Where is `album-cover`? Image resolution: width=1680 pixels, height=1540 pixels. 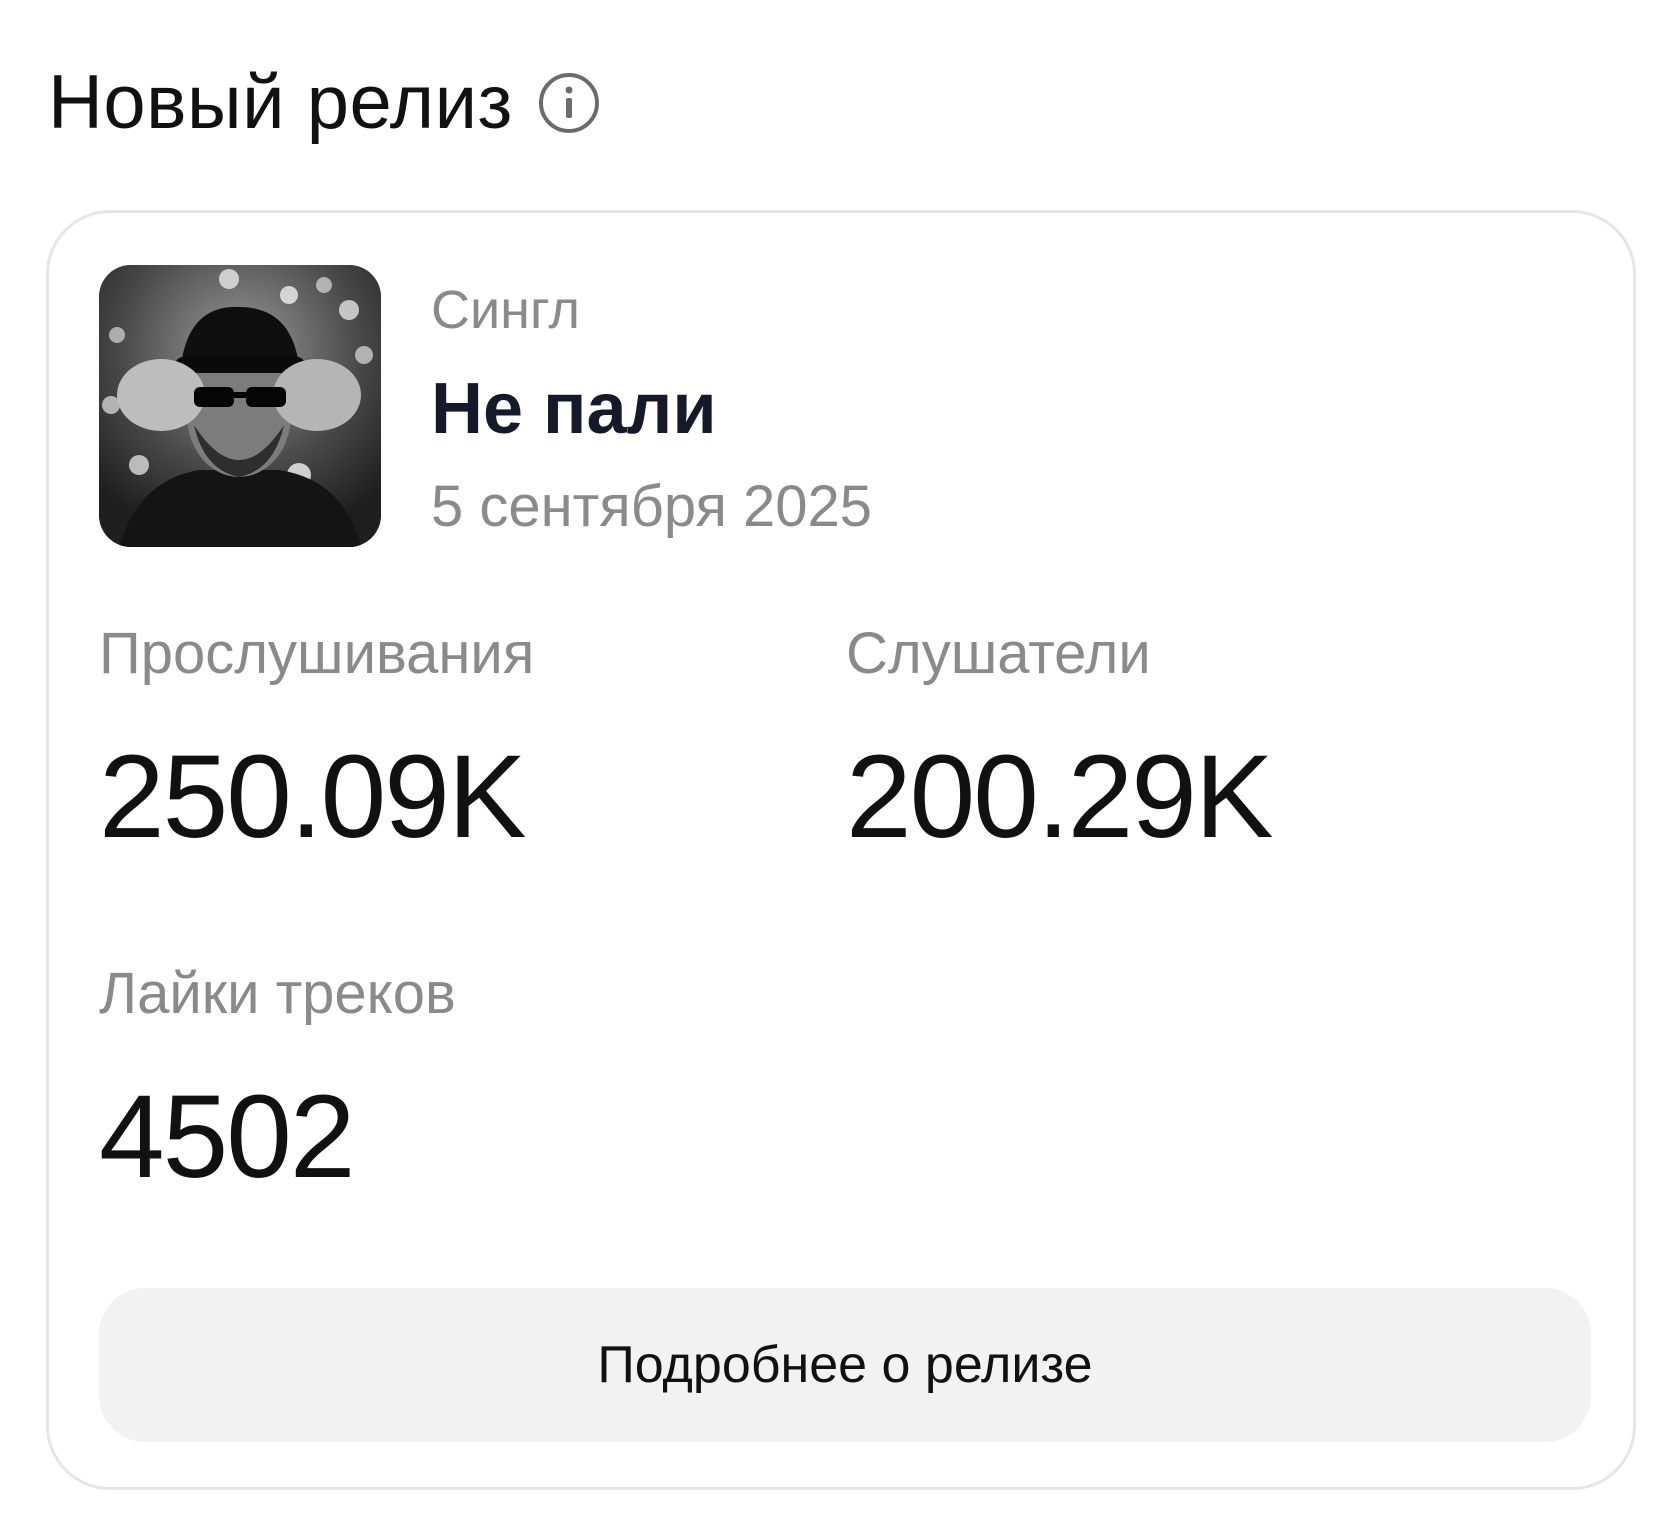 album-cover is located at coordinates (240, 406).